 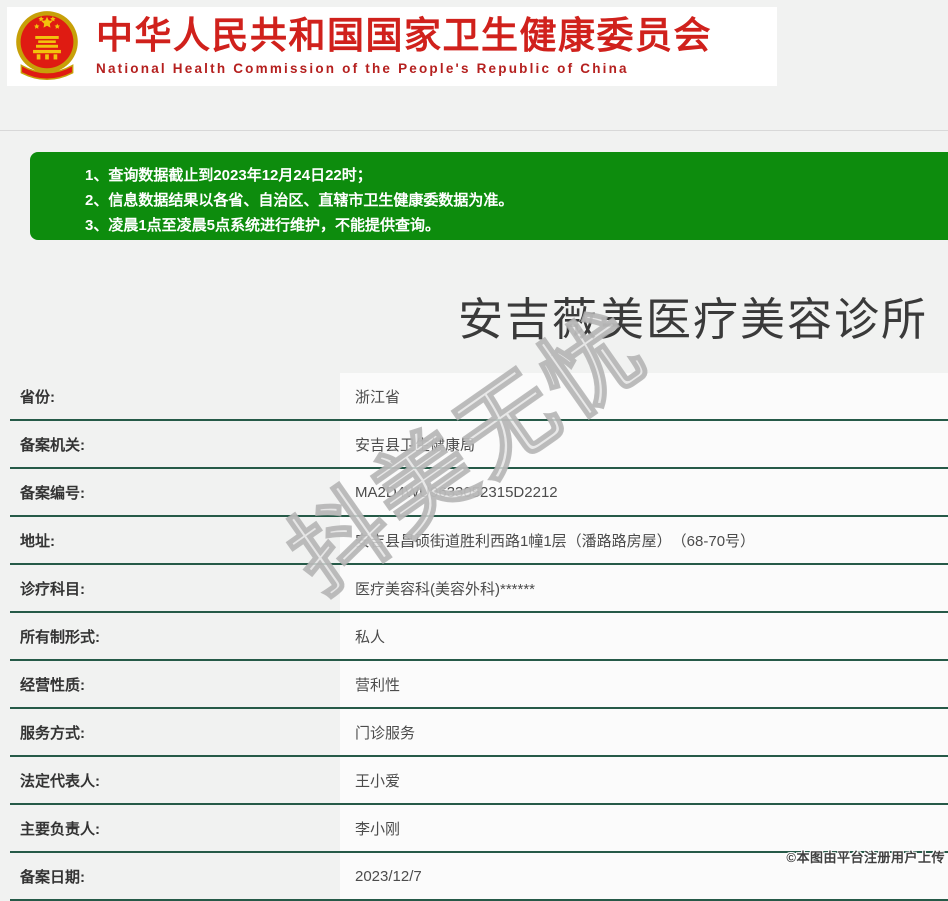 I want to click on corner-watermark: ©本图由平台注册用户上传, so click(x=865, y=857).